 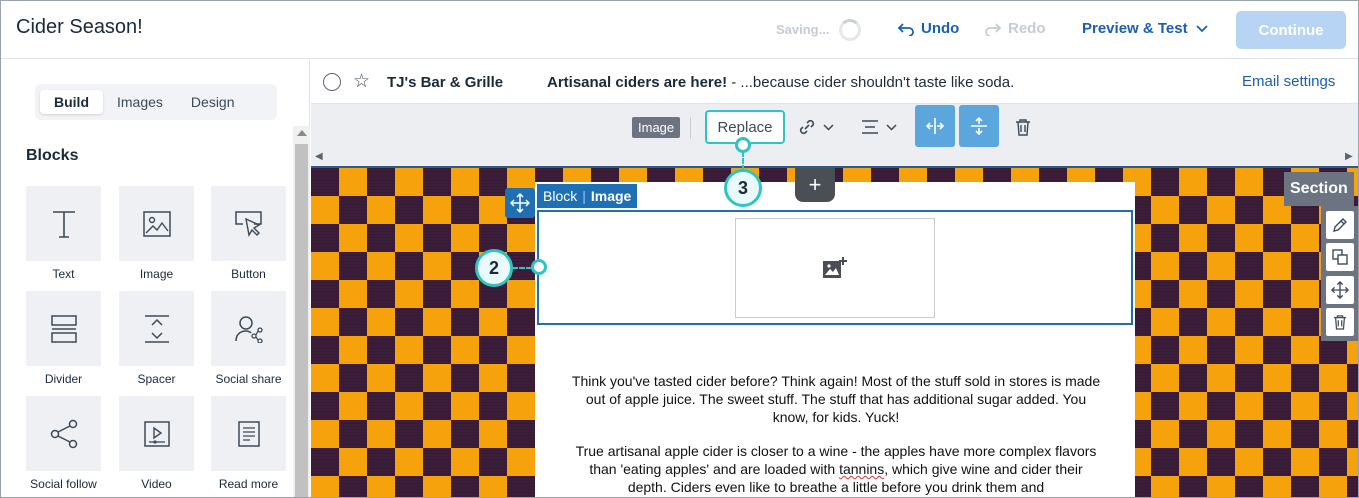 I want to click on undo-icon, so click(x=905, y=29).